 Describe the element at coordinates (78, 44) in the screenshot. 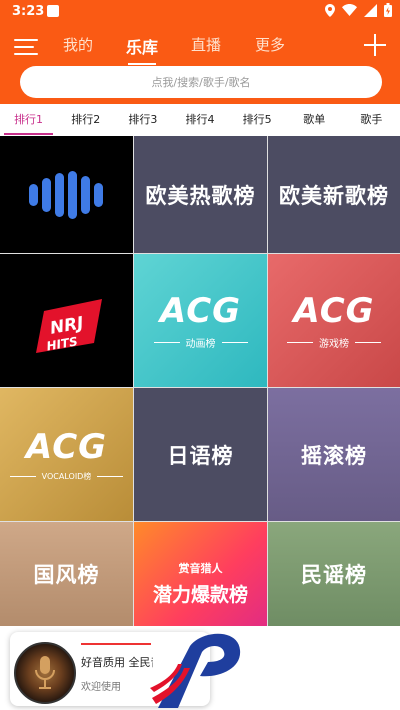

I see `tab-mine: 我的` at that location.